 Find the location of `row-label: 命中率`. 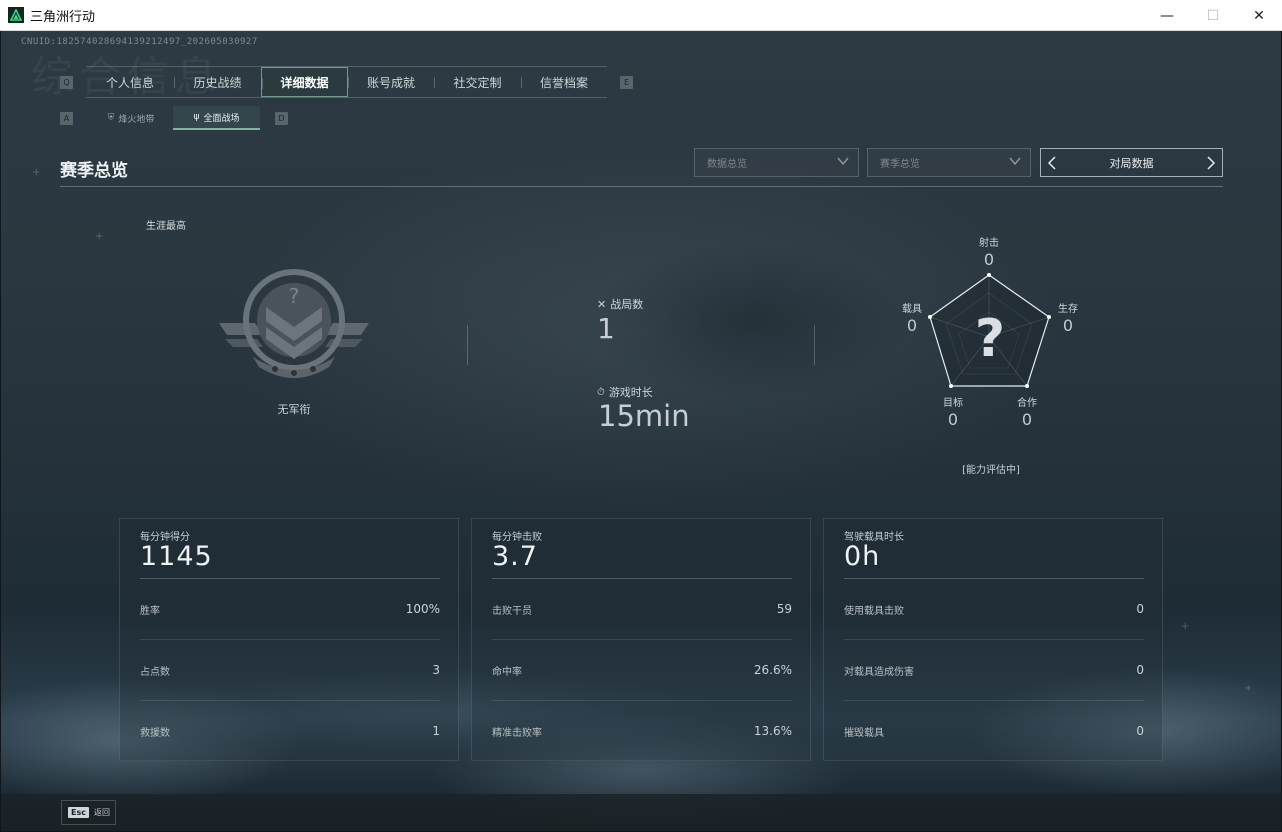

row-label: 命中率 is located at coordinates (507, 672).